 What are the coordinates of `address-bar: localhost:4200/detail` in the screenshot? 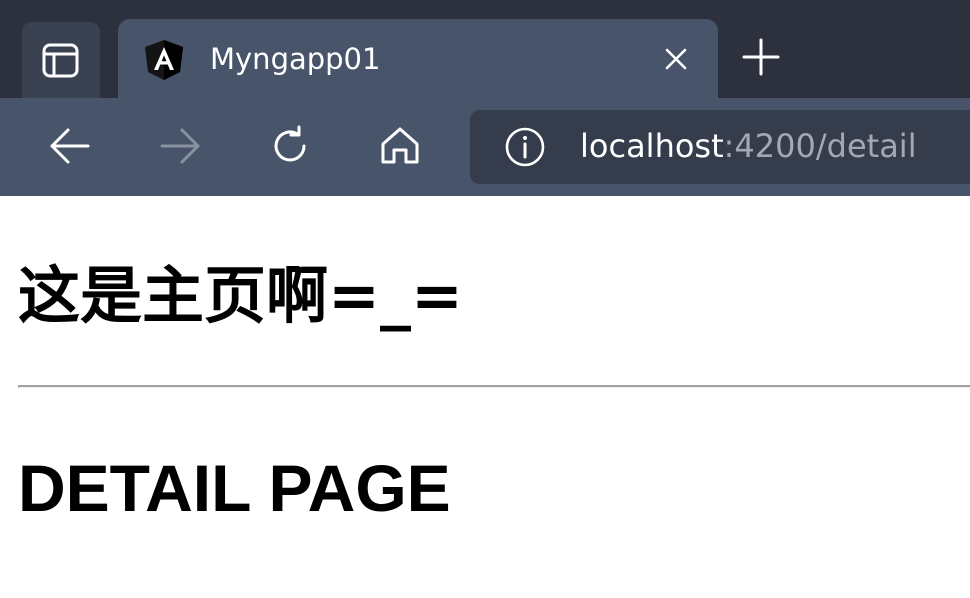 It's located at (720, 147).